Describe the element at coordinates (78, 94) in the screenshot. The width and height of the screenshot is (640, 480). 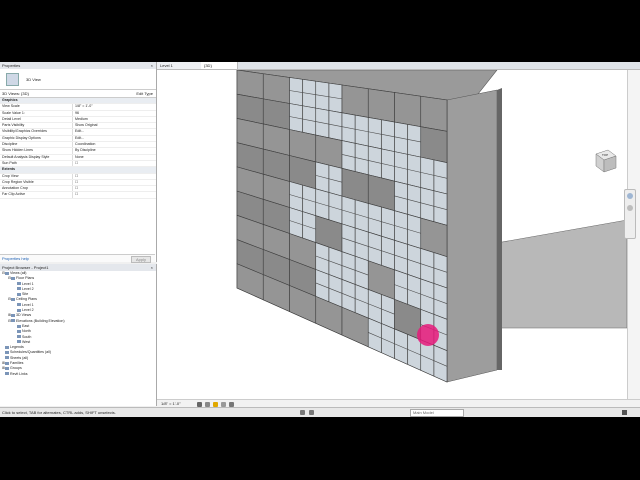
I see `instance-selector: 3D Views: {3D} Edit Type` at that location.